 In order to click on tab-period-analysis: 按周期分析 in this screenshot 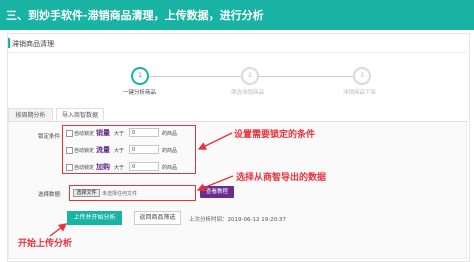, I will do `click(30, 115)`.